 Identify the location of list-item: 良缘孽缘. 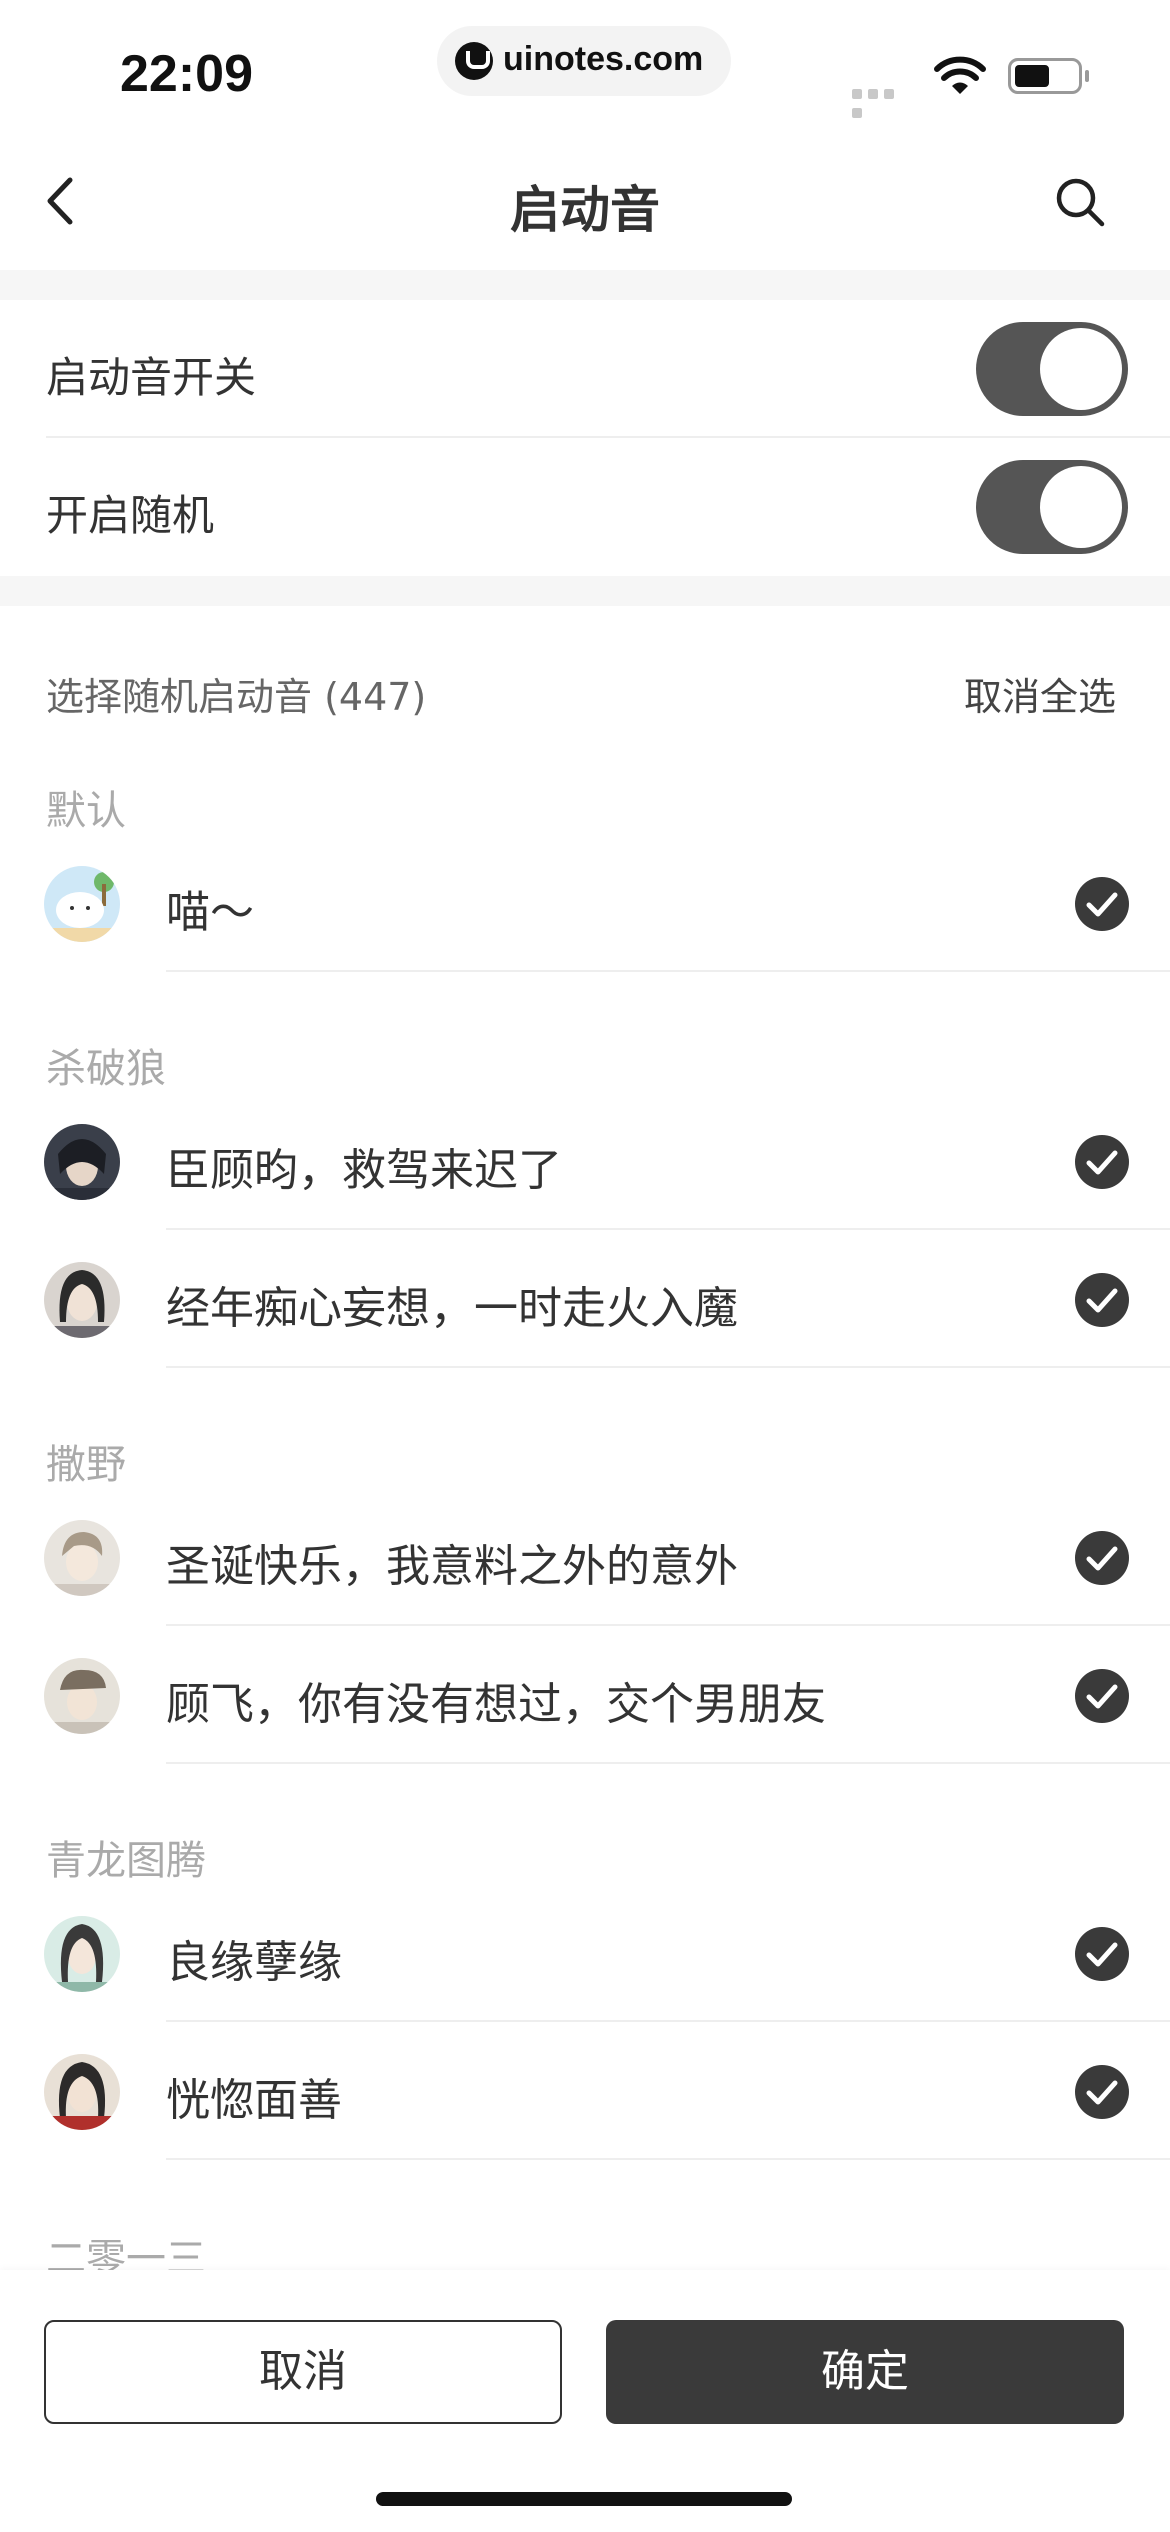
(585, 1953).